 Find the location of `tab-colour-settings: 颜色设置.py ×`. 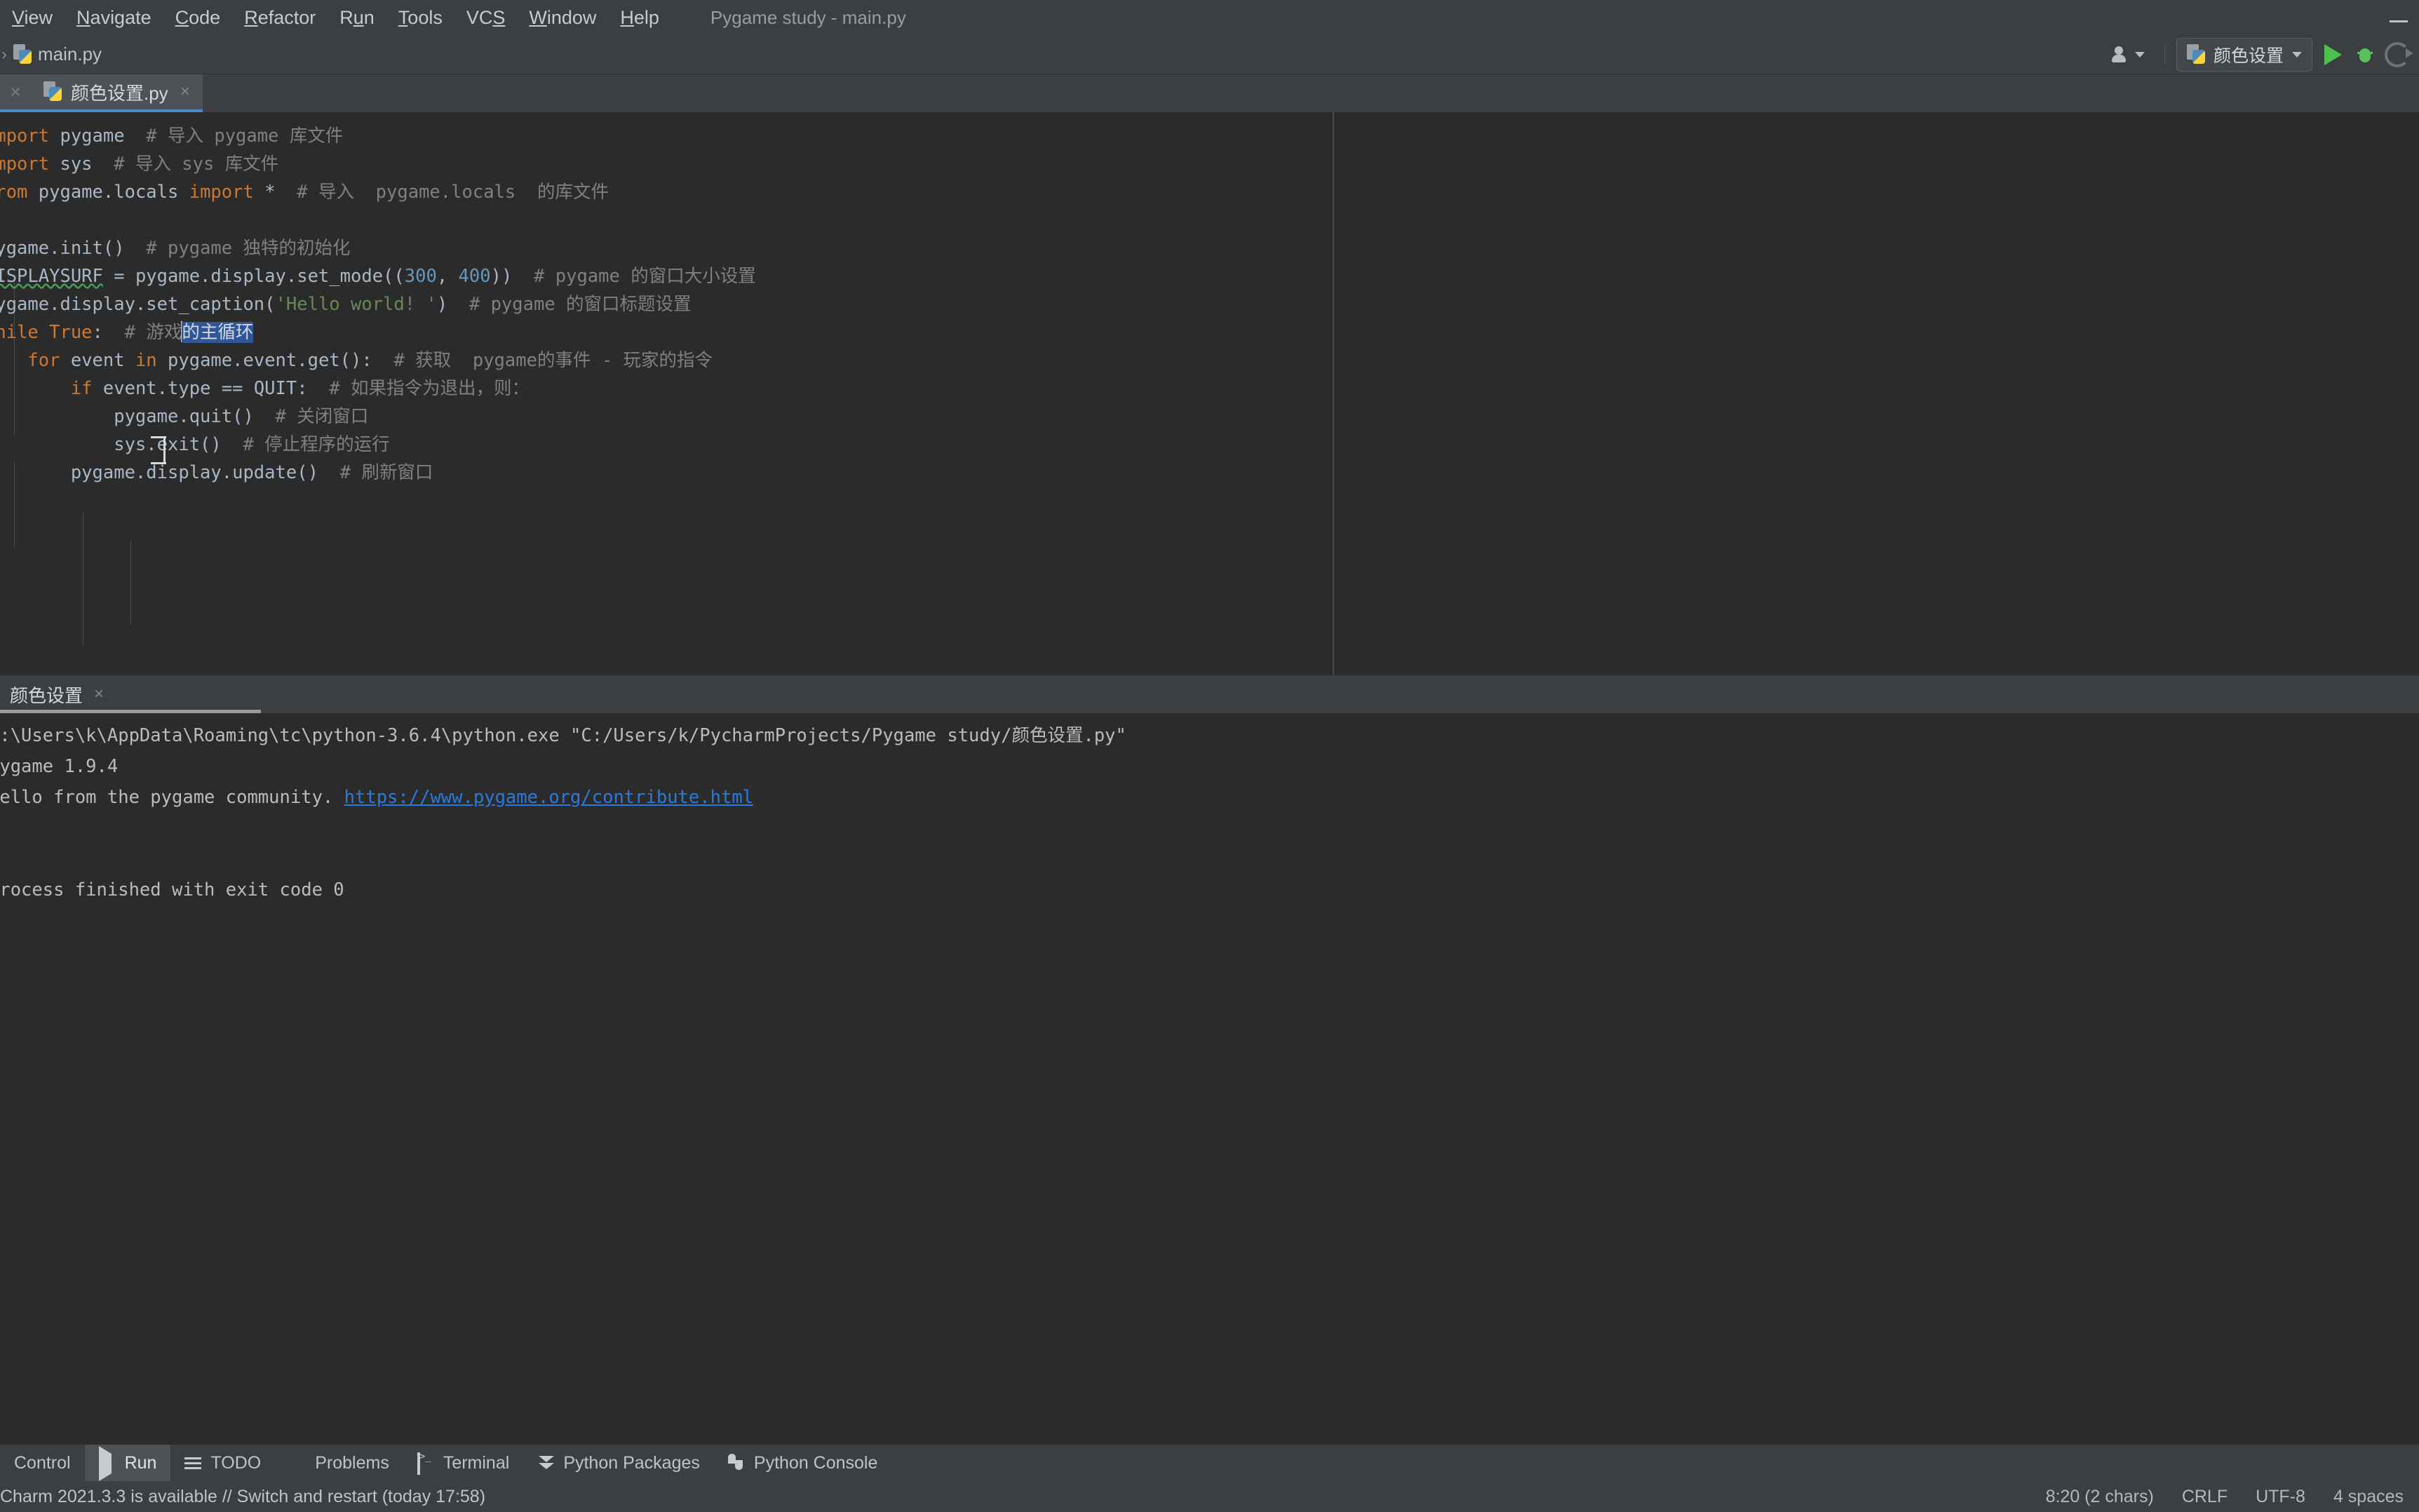

tab-colour-settings: 颜色设置.py × is located at coordinates (117, 93).